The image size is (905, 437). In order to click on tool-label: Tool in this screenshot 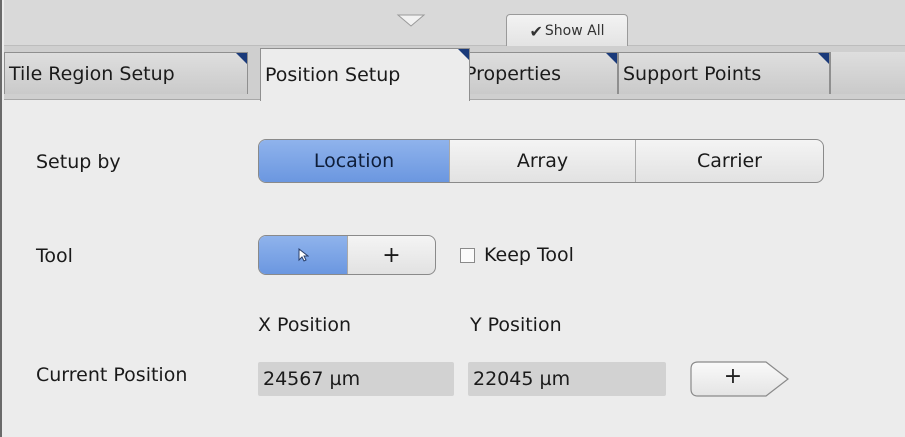, I will do `click(54, 256)`.